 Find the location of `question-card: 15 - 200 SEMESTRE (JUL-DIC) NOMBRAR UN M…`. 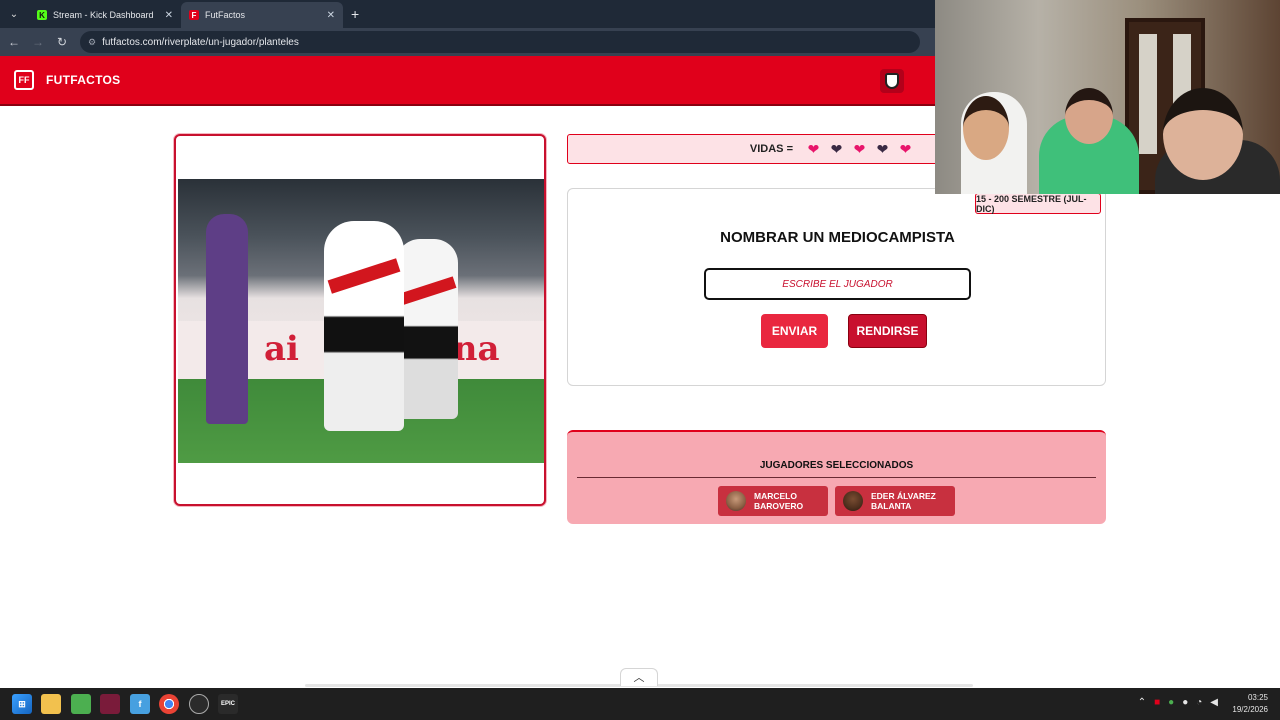

question-card: 15 - 200 SEMESTRE (JUL-DIC) NOMBRAR UN M… is located at coordinates (836, 287).